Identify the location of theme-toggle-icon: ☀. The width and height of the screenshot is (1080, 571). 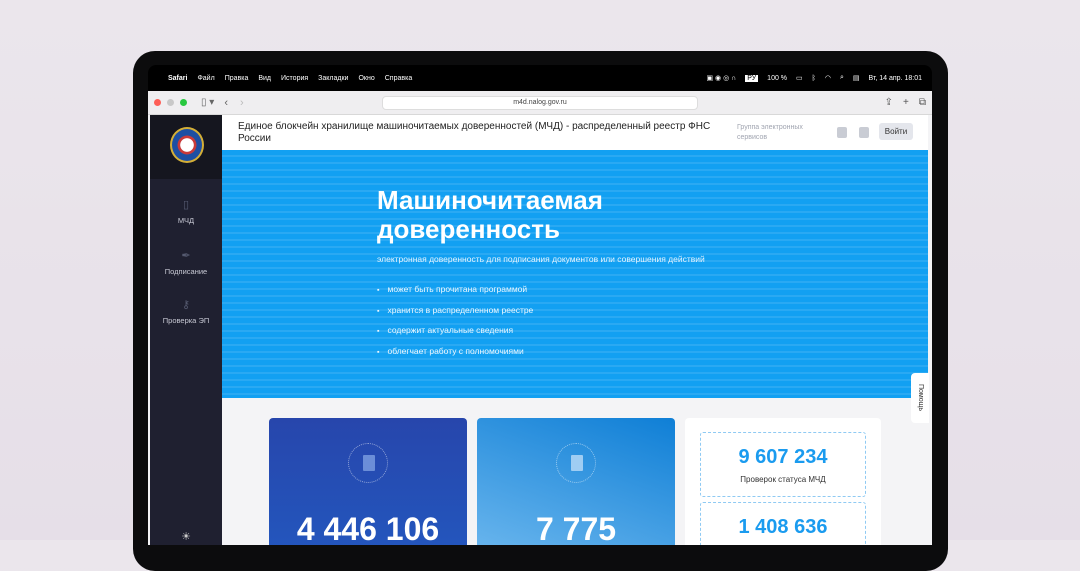
(186, 536).